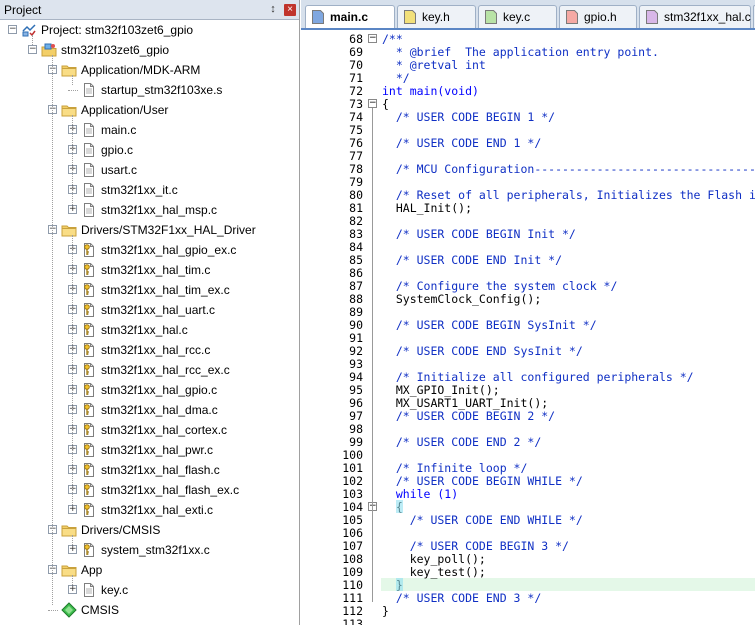 This screenshot has width=755, height=625. Describe the element at coordinates (517, 16) in the screenshot. I see `tab-key-c: key.c` at that location.